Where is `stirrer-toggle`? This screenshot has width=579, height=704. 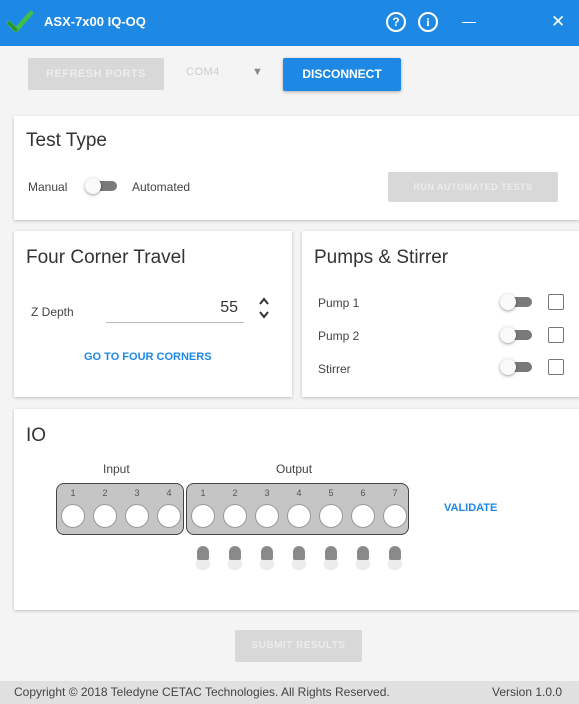
stirrer-toggle is located at coordinates (517, 367).